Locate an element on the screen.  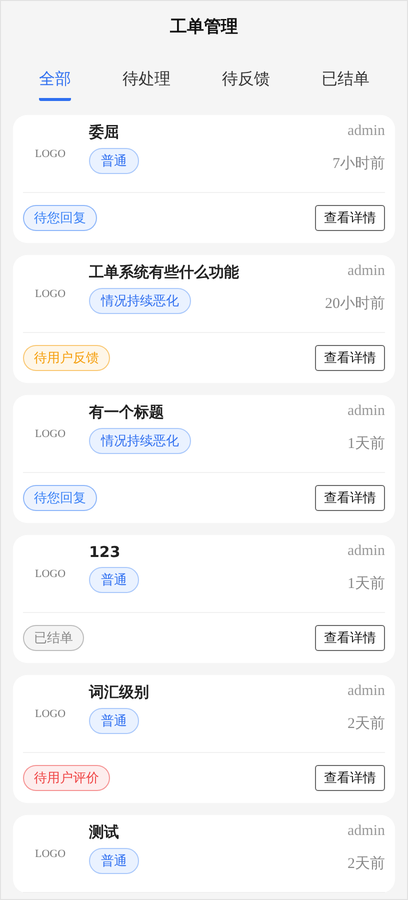
status-tag: 待用户评价 is located at coordinates (66, 778).